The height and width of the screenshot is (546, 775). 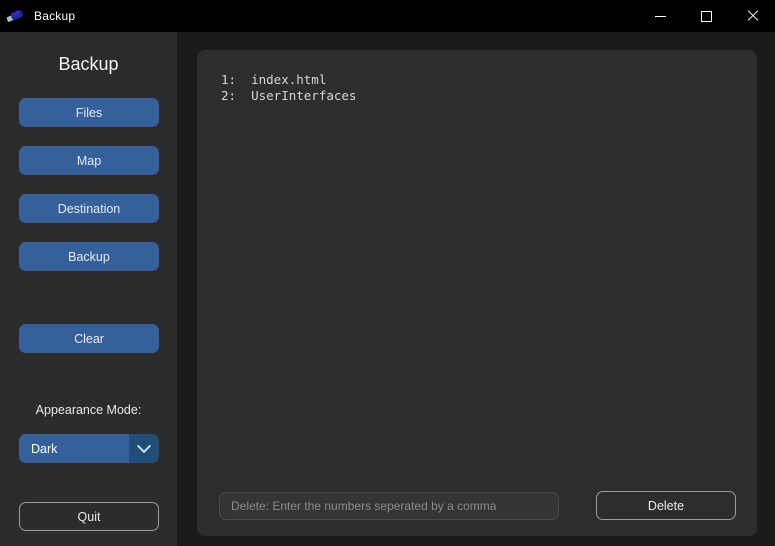 I want to click on chevron-down-icon, so click(x=144, y=448).